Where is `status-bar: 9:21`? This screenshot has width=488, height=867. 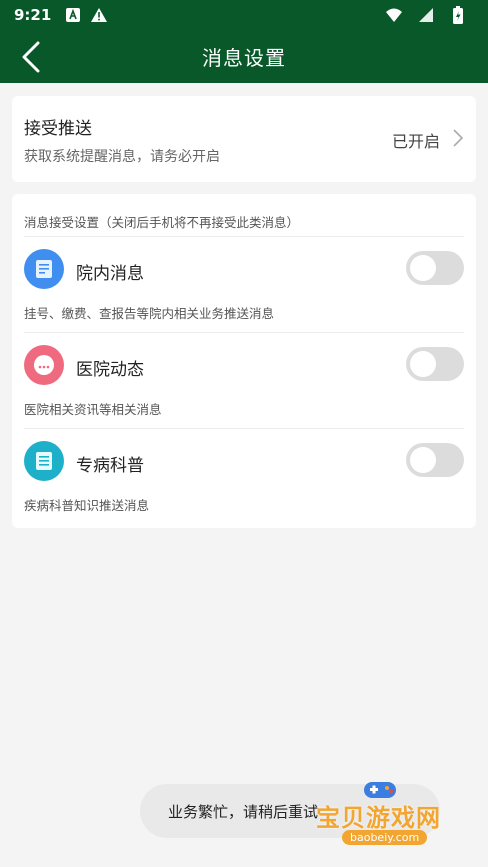
status-bar: 9:21 is located at coordinates (244, 15).